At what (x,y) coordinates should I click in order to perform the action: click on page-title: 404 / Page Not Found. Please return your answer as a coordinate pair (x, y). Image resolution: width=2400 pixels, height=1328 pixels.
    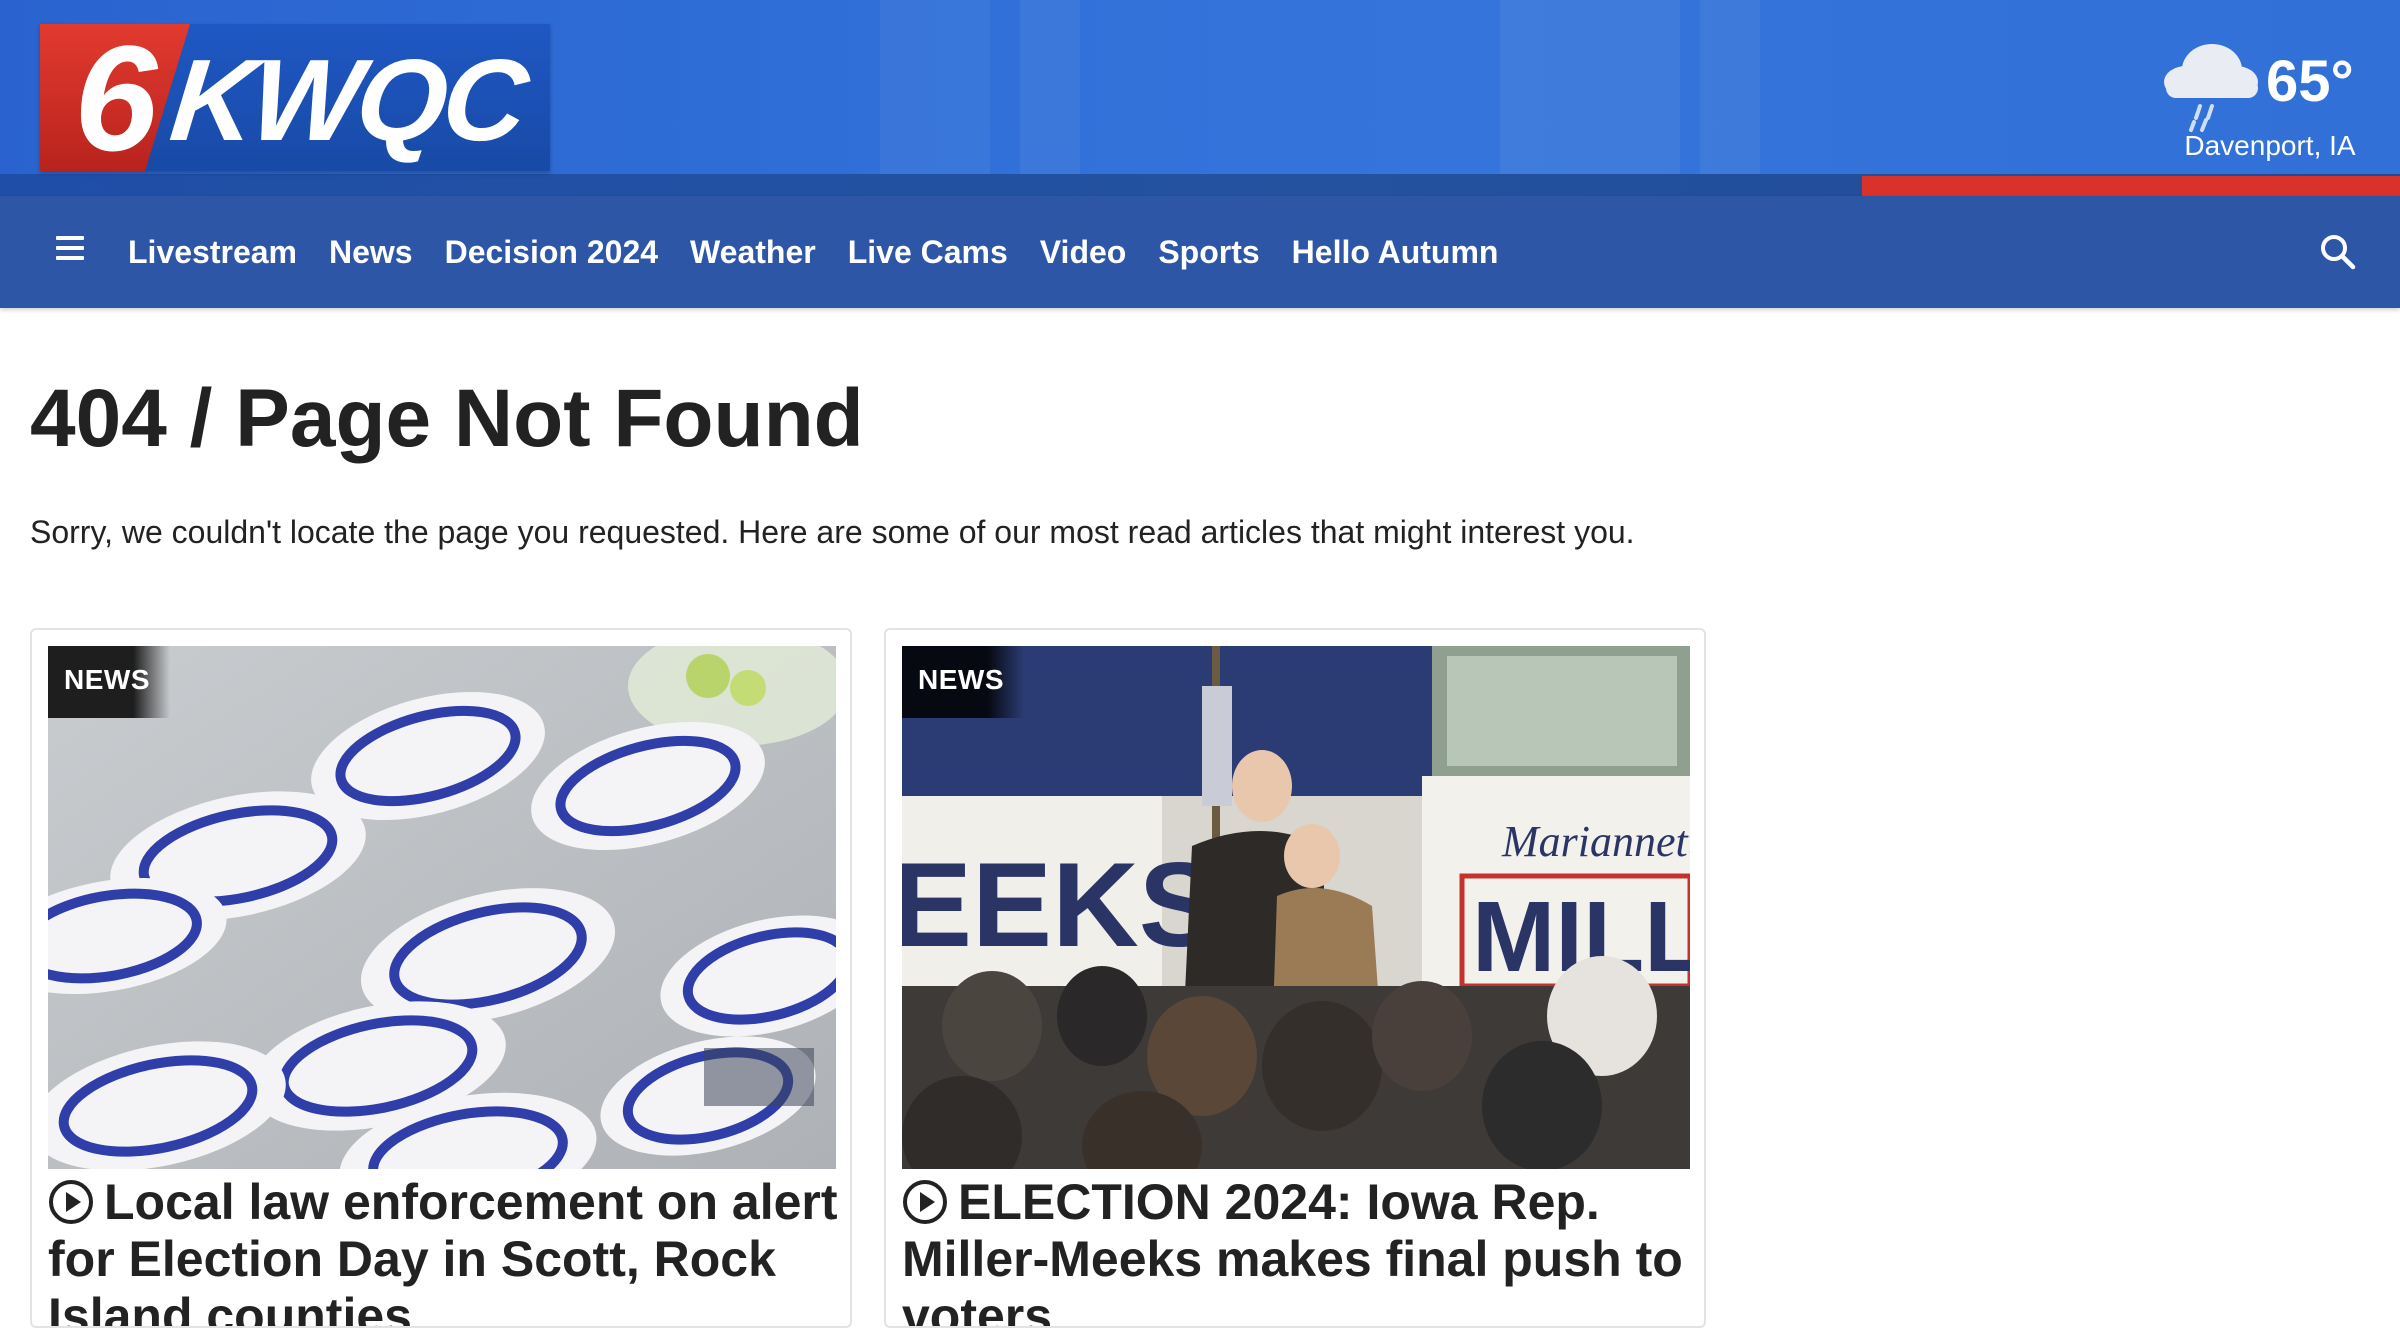
    Looking at the image, I should click on (447, 418).